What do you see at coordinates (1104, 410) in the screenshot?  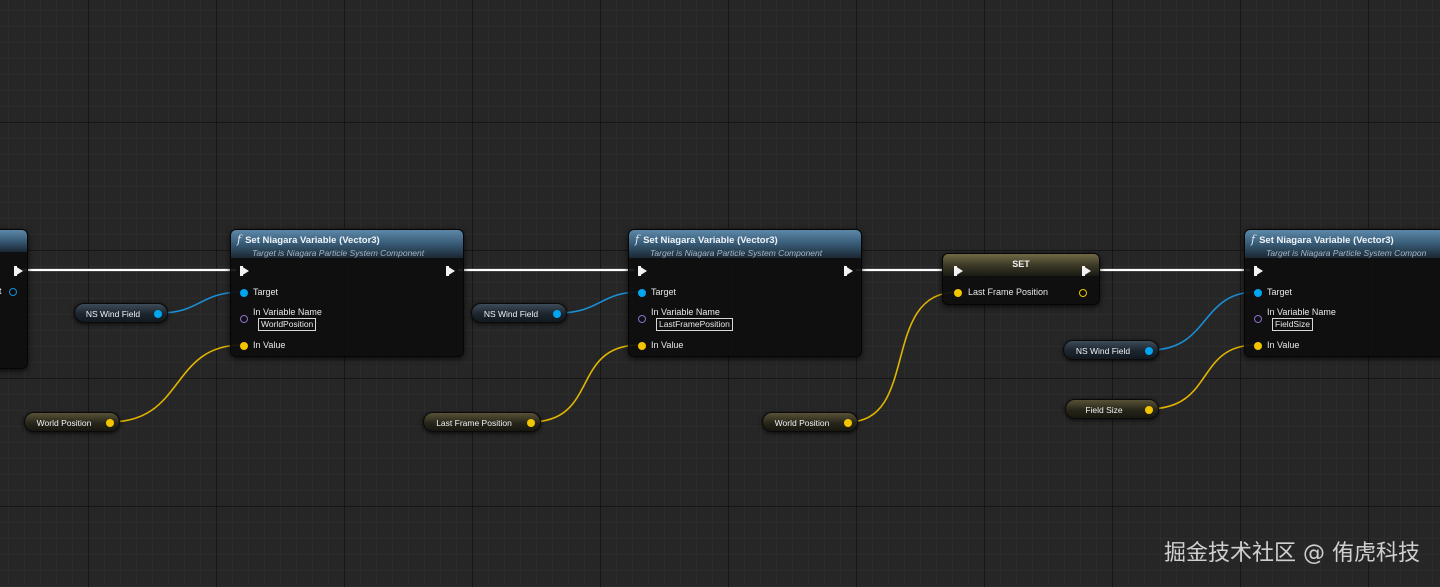 I see `variable-label: Field Size` at bounding box center [1104, 410].